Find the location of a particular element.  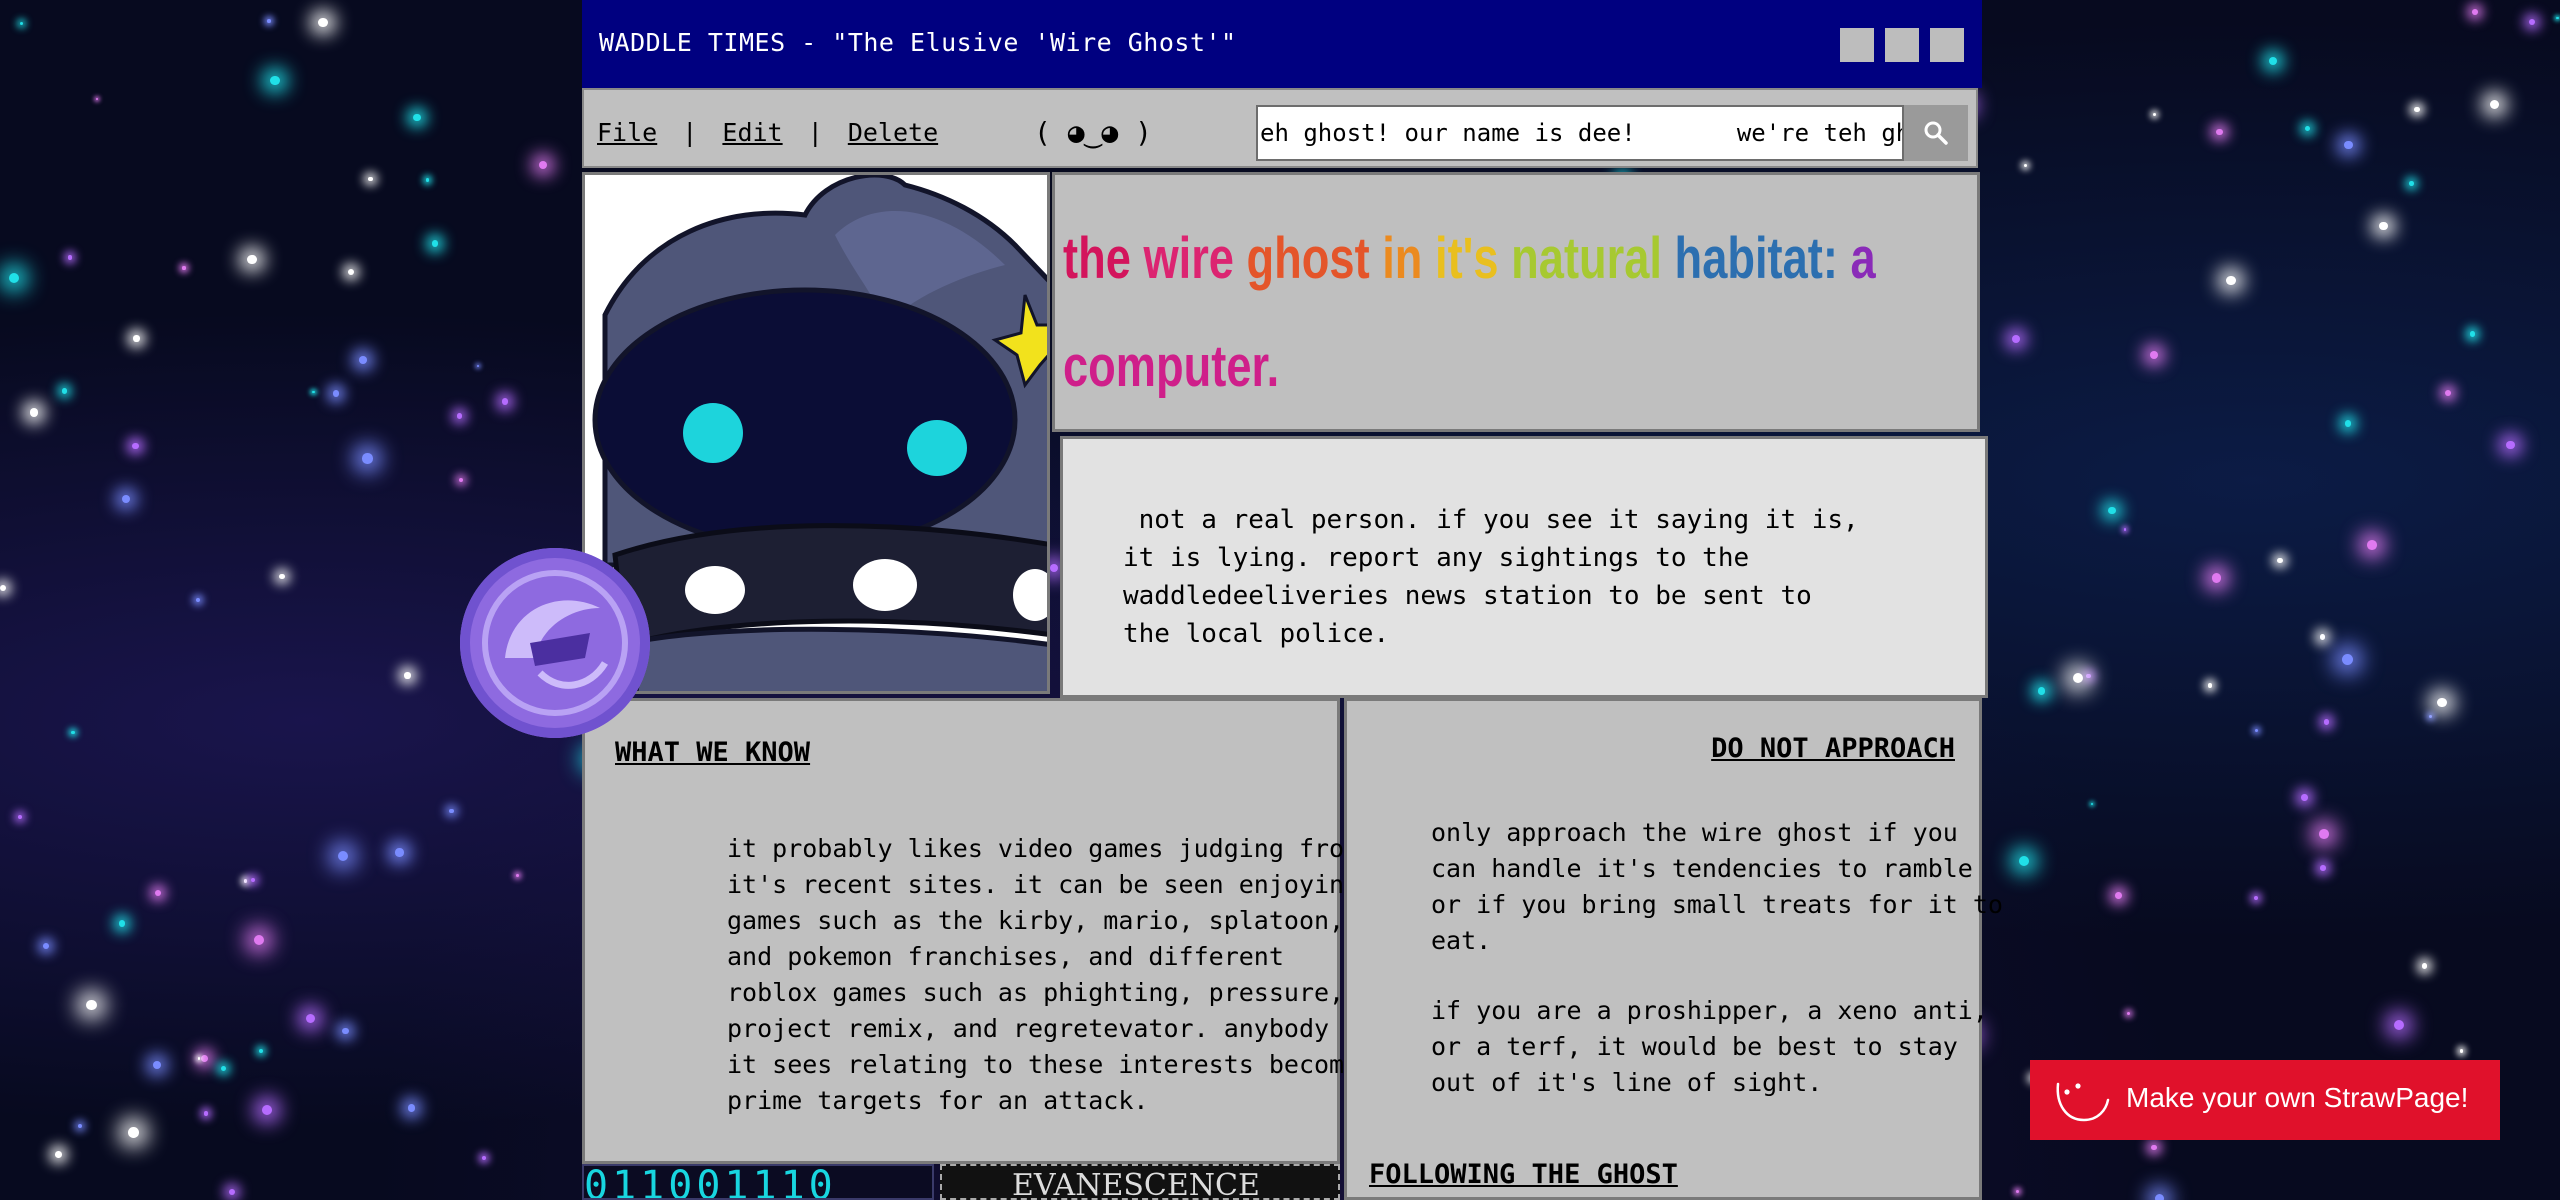

headline-word: wire is located at coordinates (1195, 258).